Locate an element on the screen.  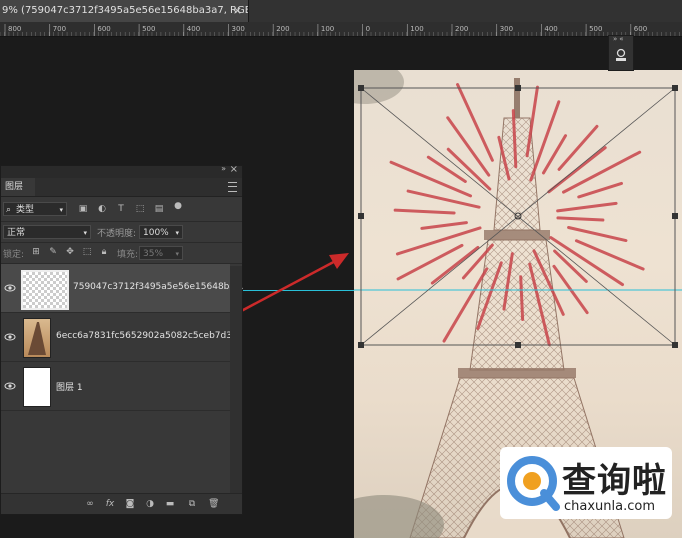
expand-dock-icon: »« is located at coordinates (619, 39).